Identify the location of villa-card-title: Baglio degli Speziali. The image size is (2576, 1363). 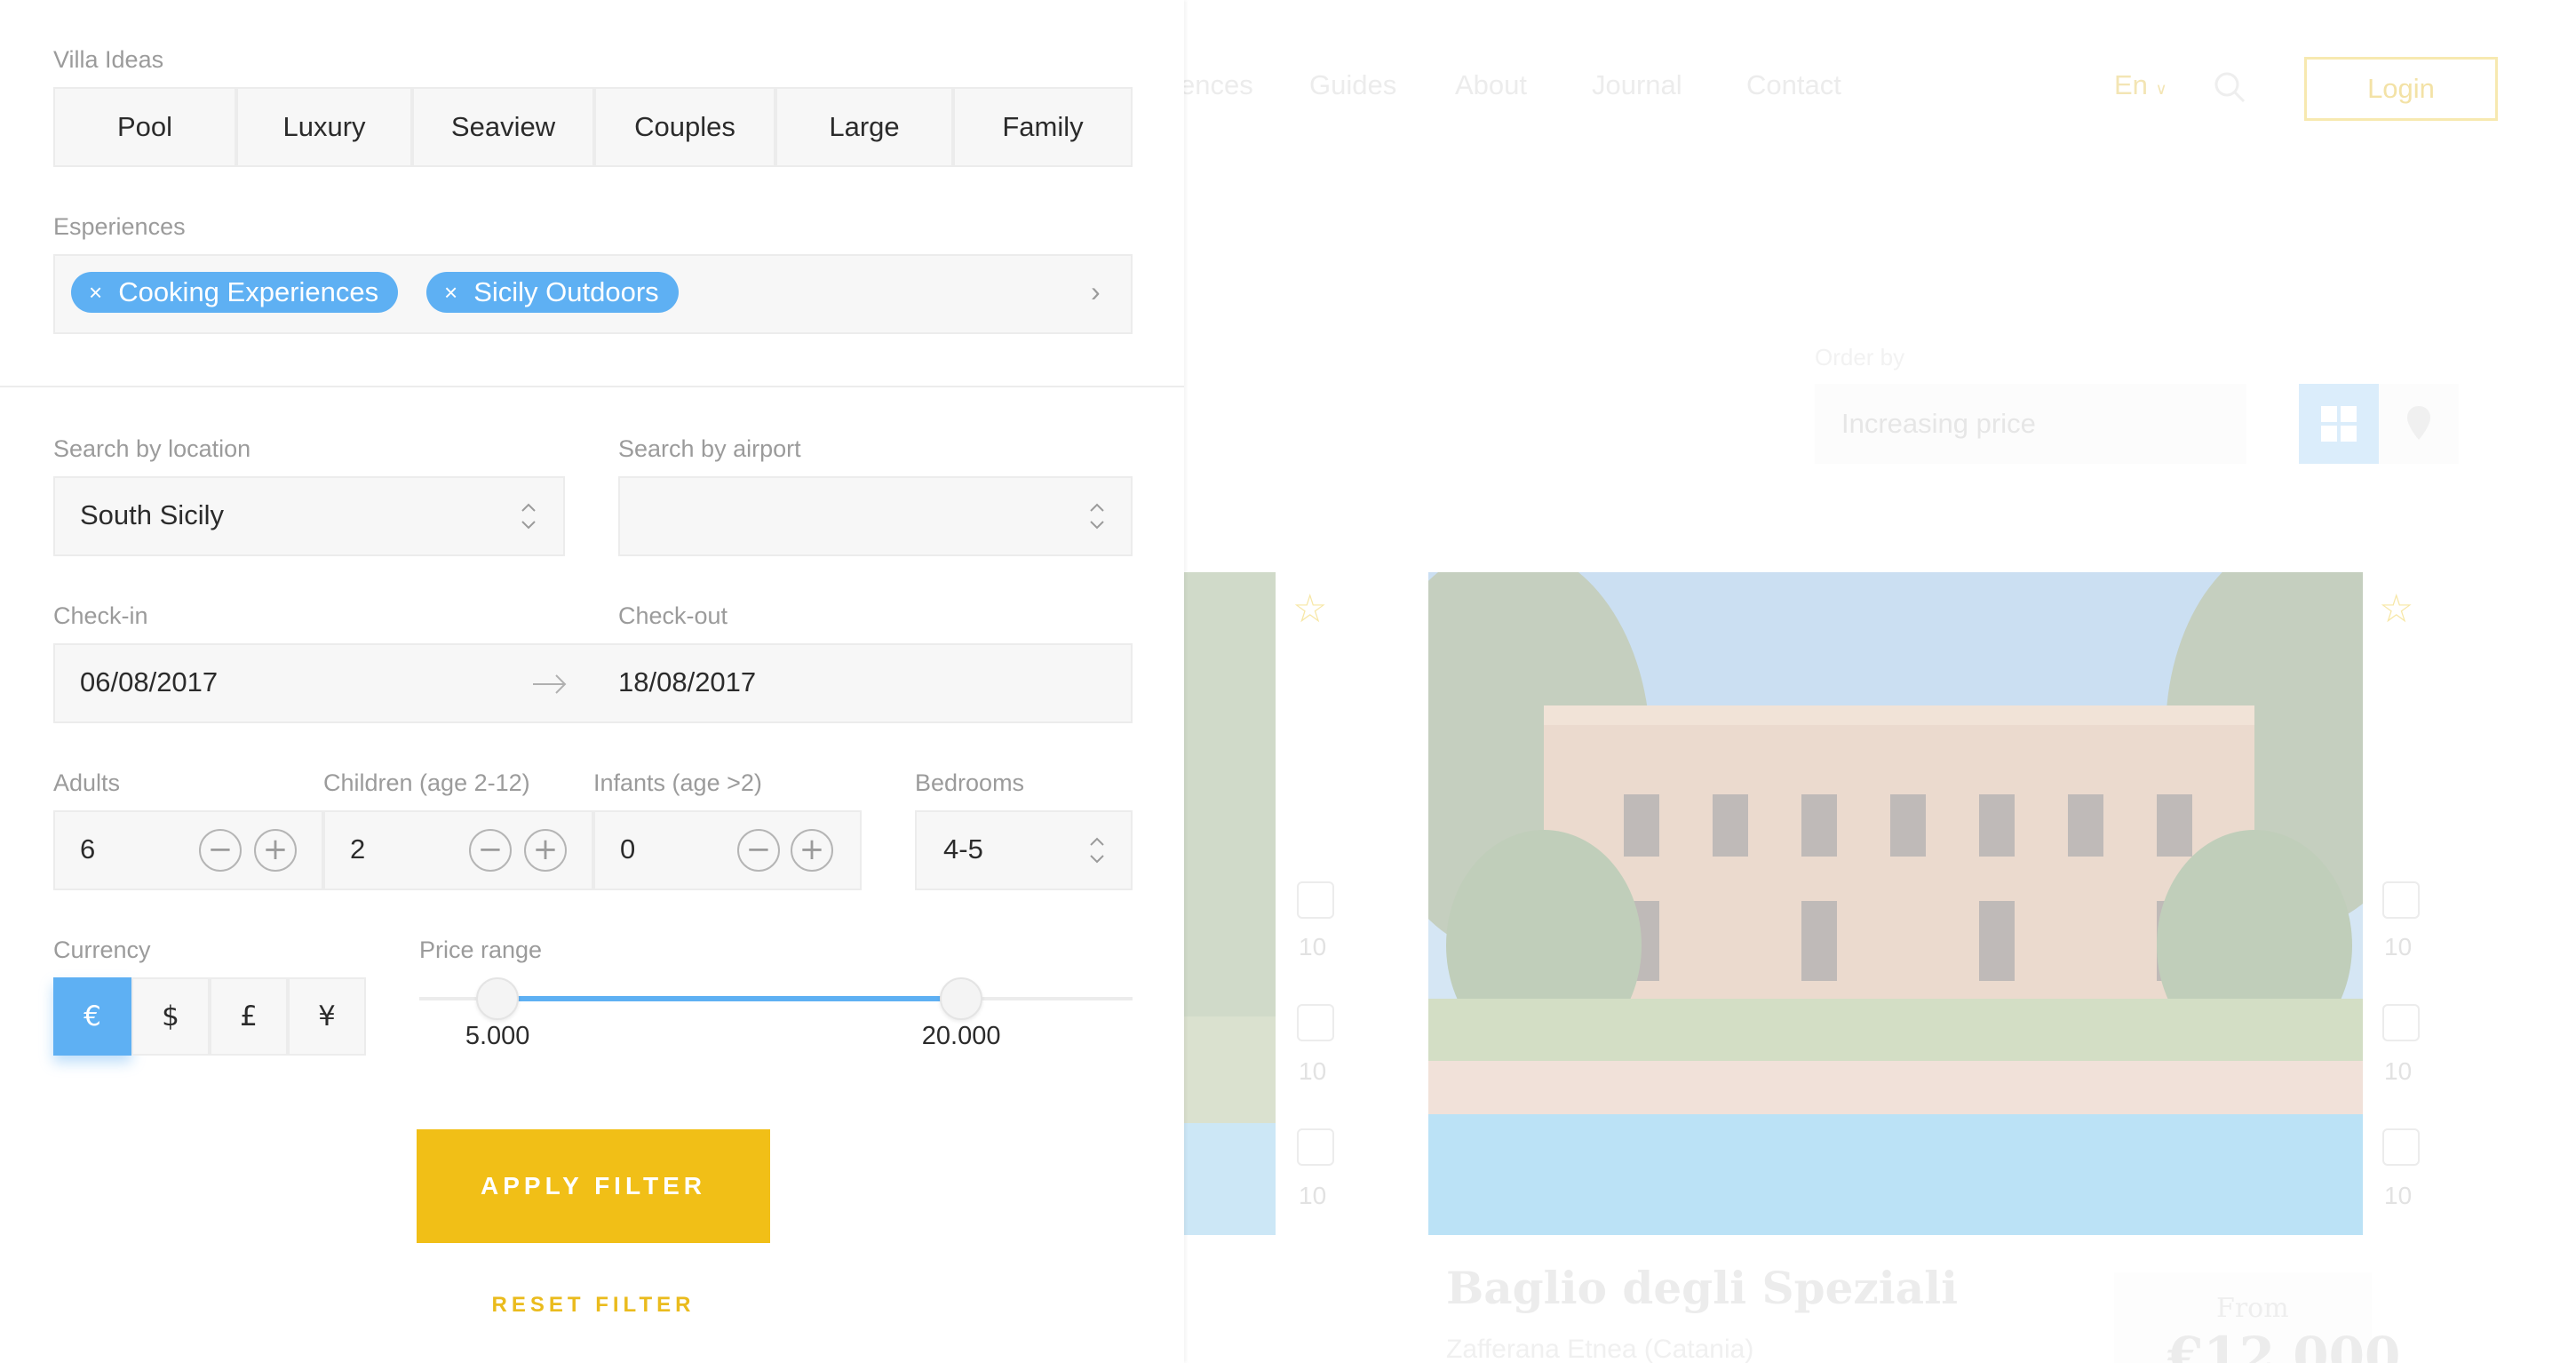
(1702, 1288).